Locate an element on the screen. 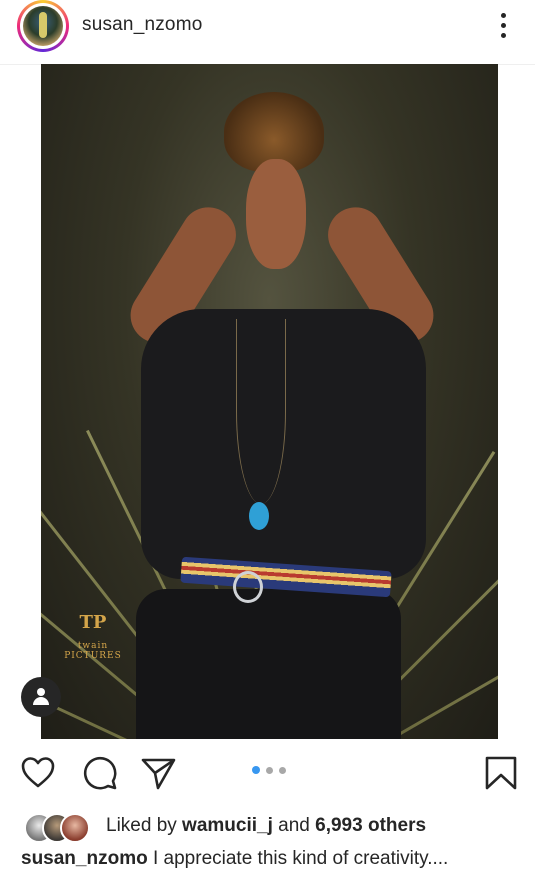 This screenshot has height=870, width=535. avatar is located at coordinates (43, 26).